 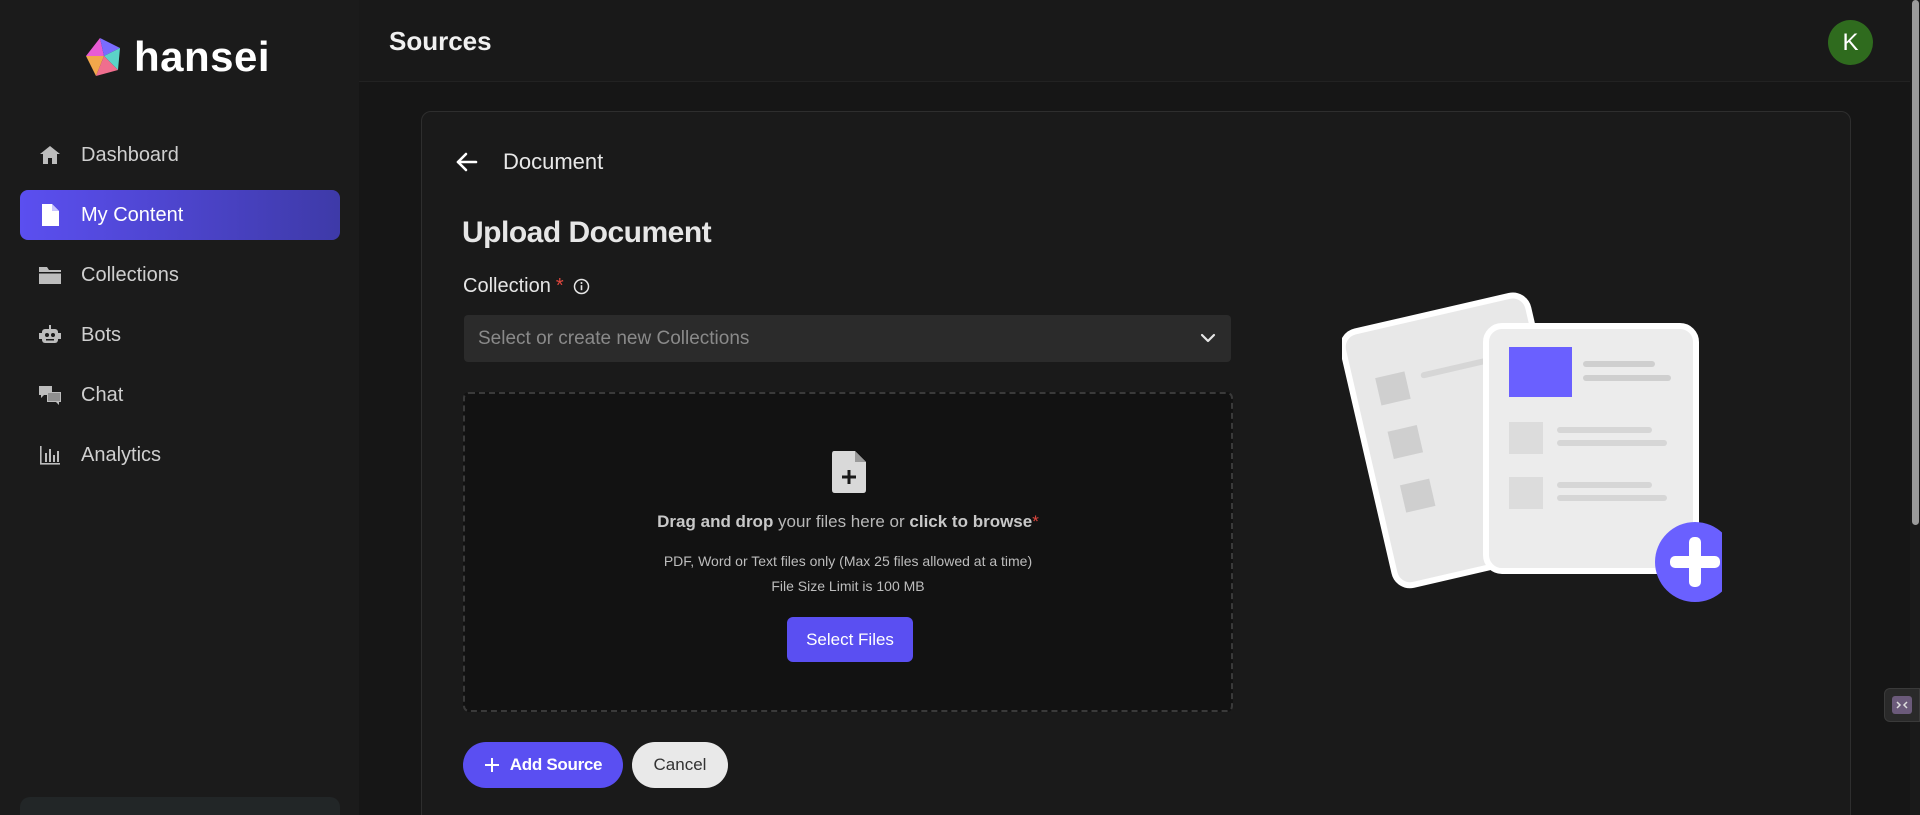 What do you see at coordinates (1915, 262) in the screenshot?
I see `scrollbar-thumb` at bounding box center [1915, 262].